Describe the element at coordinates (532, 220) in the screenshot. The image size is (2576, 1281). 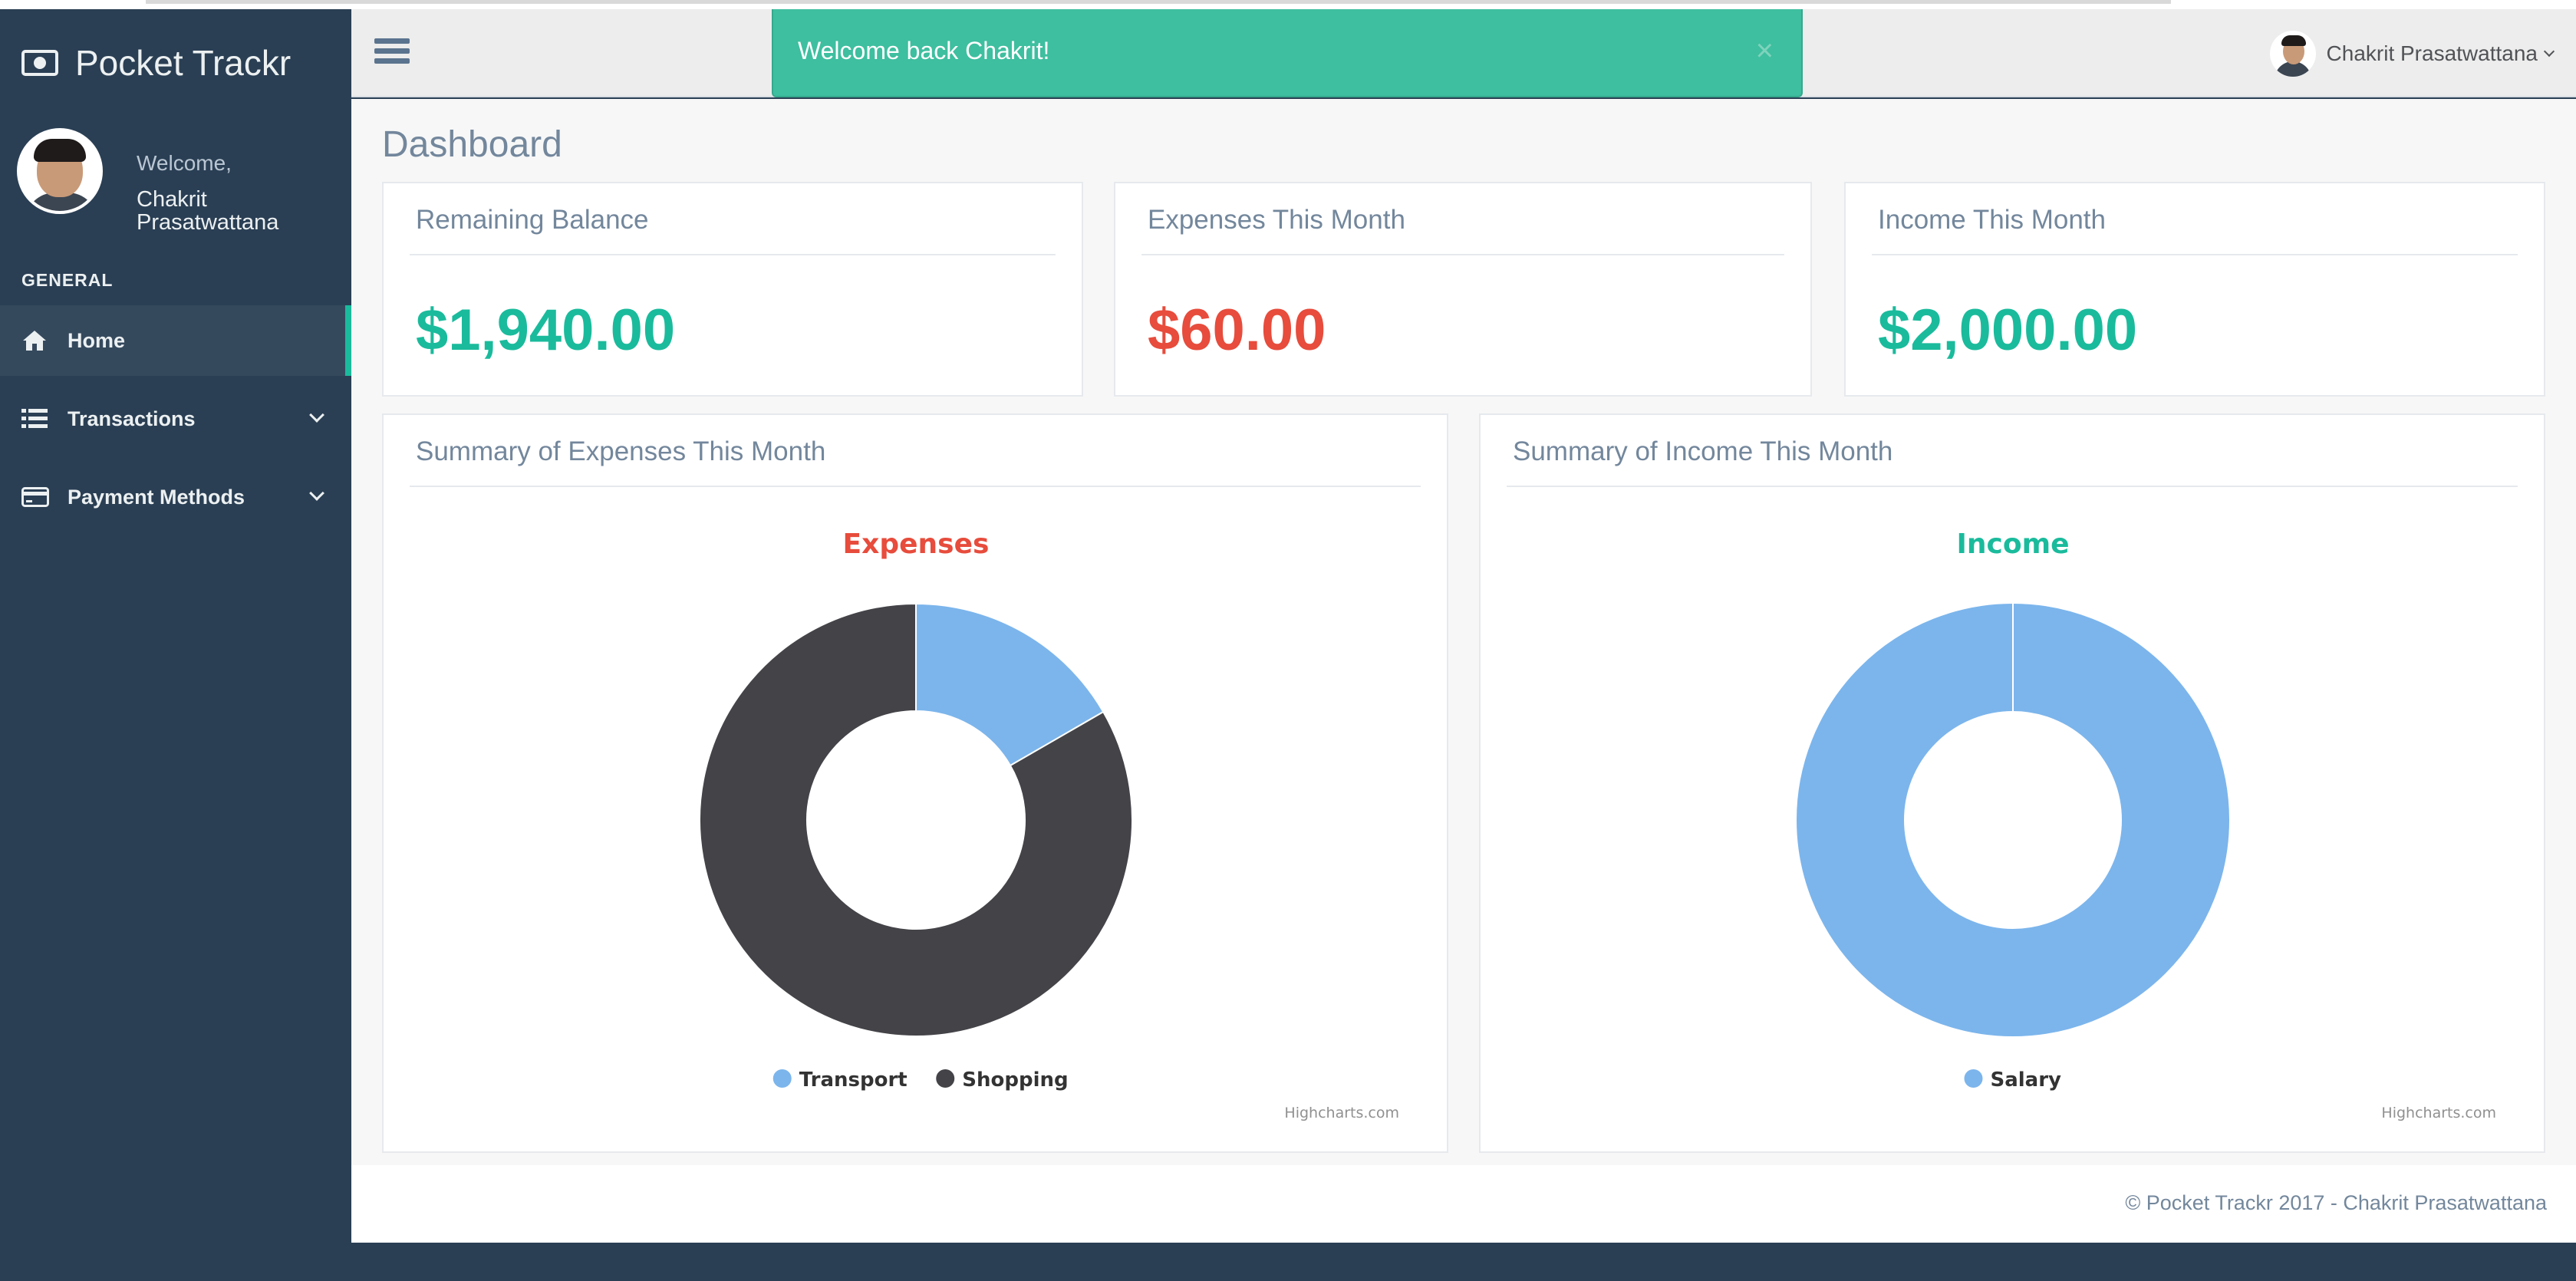
I see `stat-title: Remaining Balance` at that location.